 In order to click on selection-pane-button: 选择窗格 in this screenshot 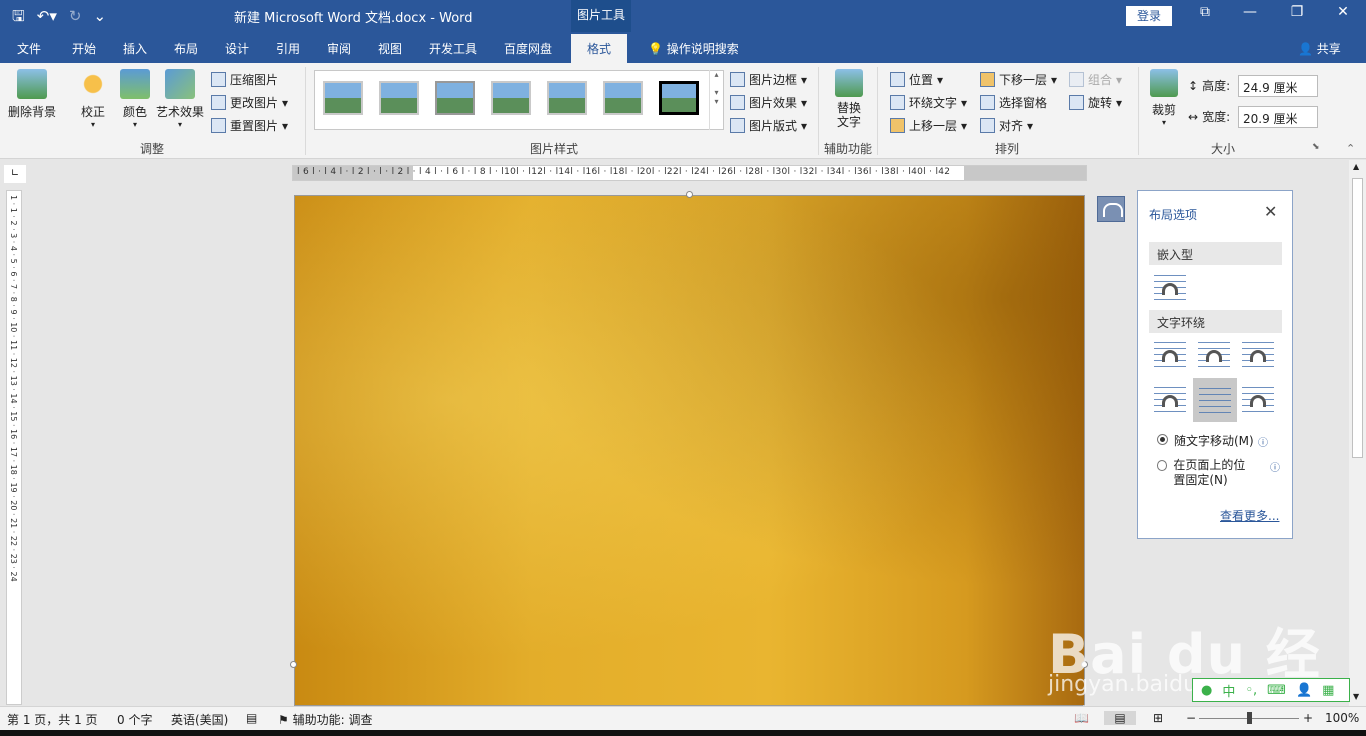, I will do `click(1013, 102)`.